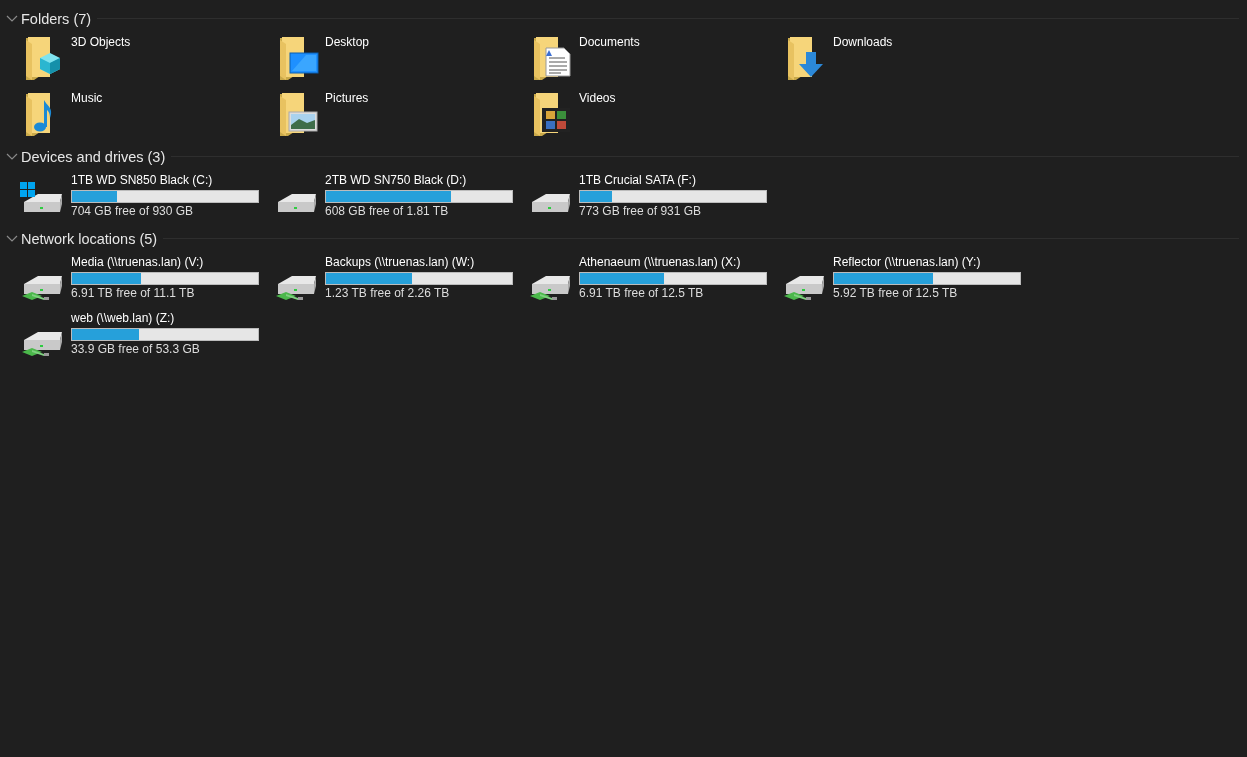  I want to click on document-icon, so click(558, 62).